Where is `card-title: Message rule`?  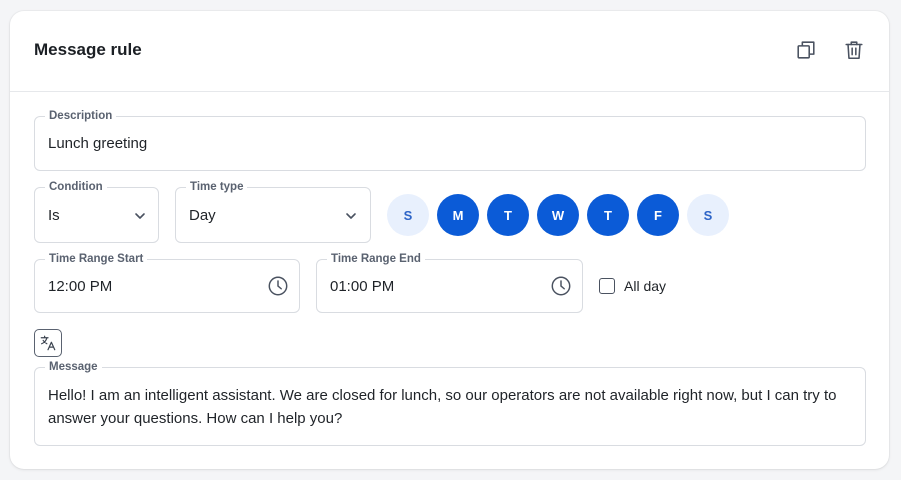 card-title: Message rule is located at coordinates (88, 49).